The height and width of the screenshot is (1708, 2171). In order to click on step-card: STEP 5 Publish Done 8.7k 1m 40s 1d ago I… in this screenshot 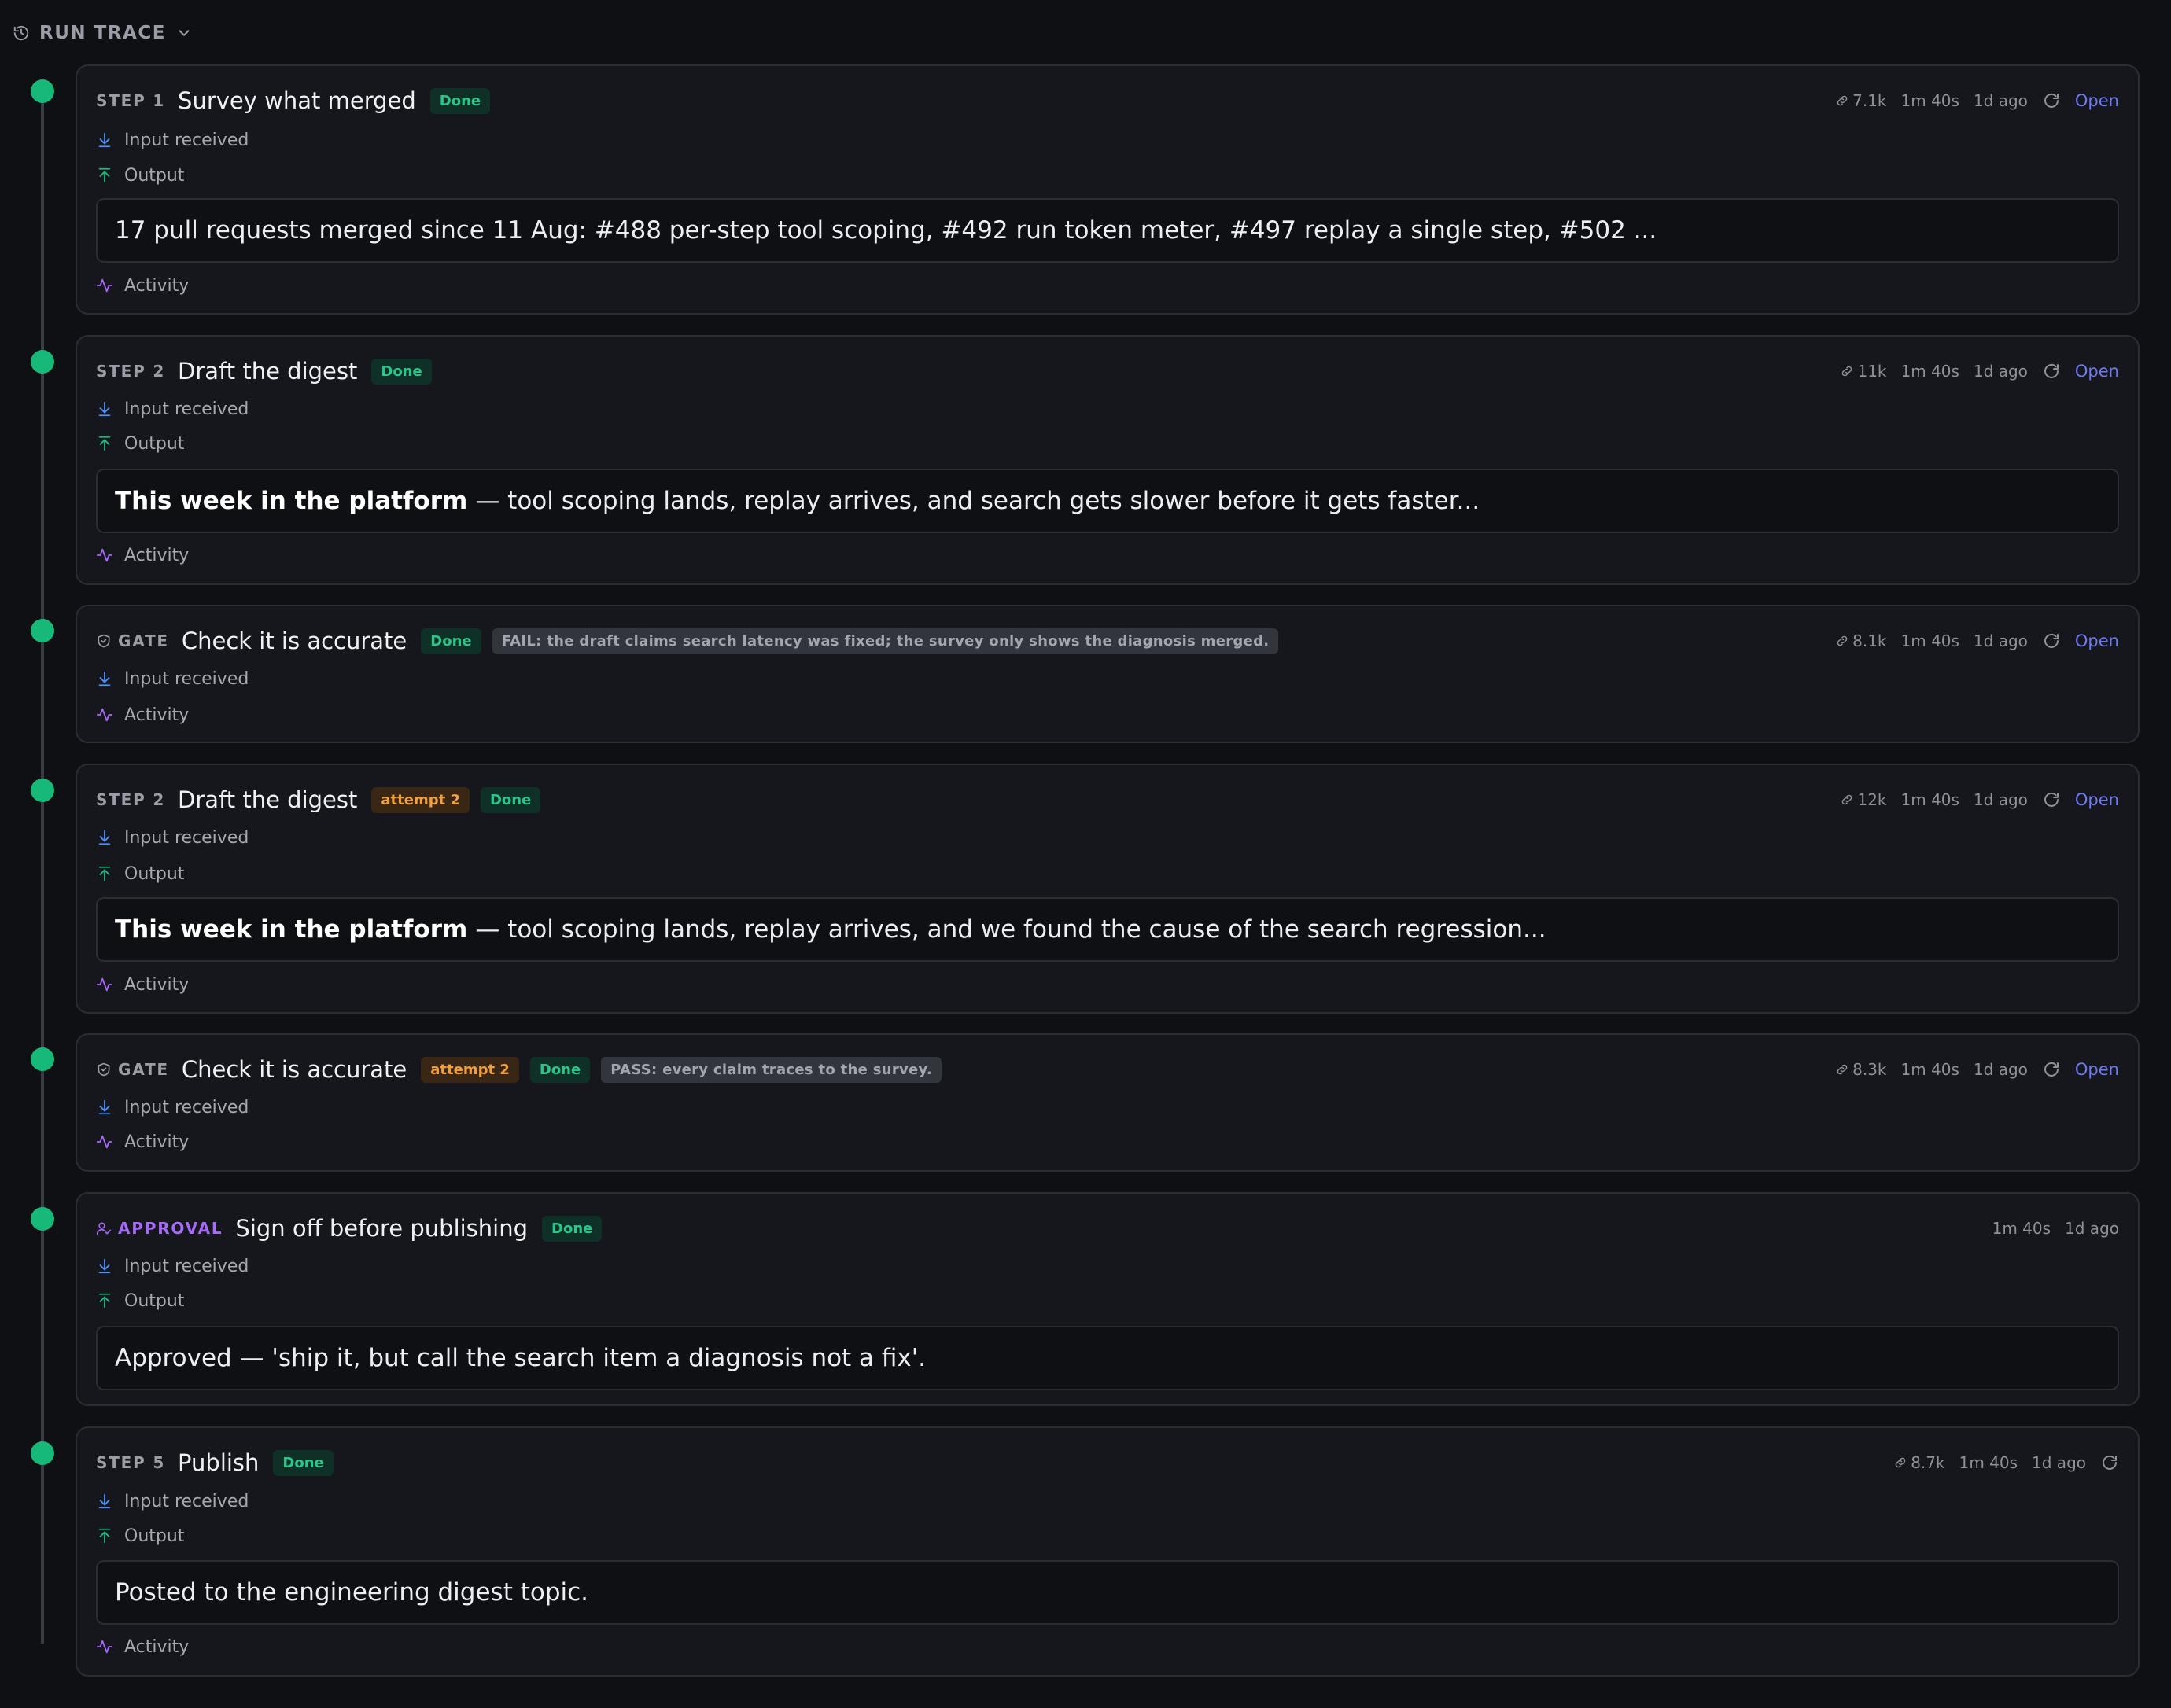, I will do `click(1108, 1551)`.